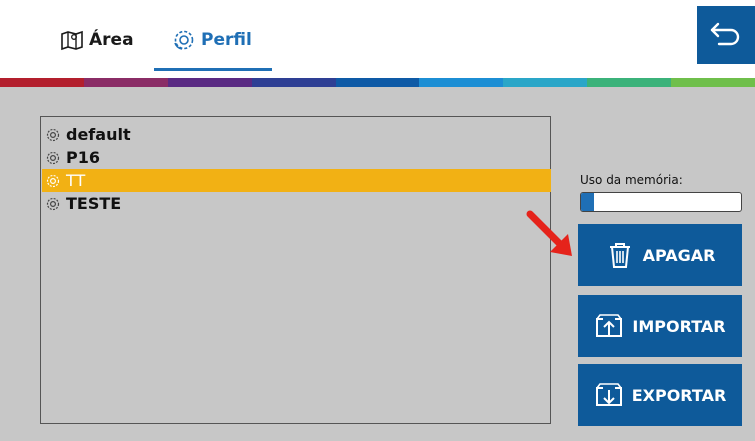  I want to click on delete-button: APAGAR, so click(660, 255).